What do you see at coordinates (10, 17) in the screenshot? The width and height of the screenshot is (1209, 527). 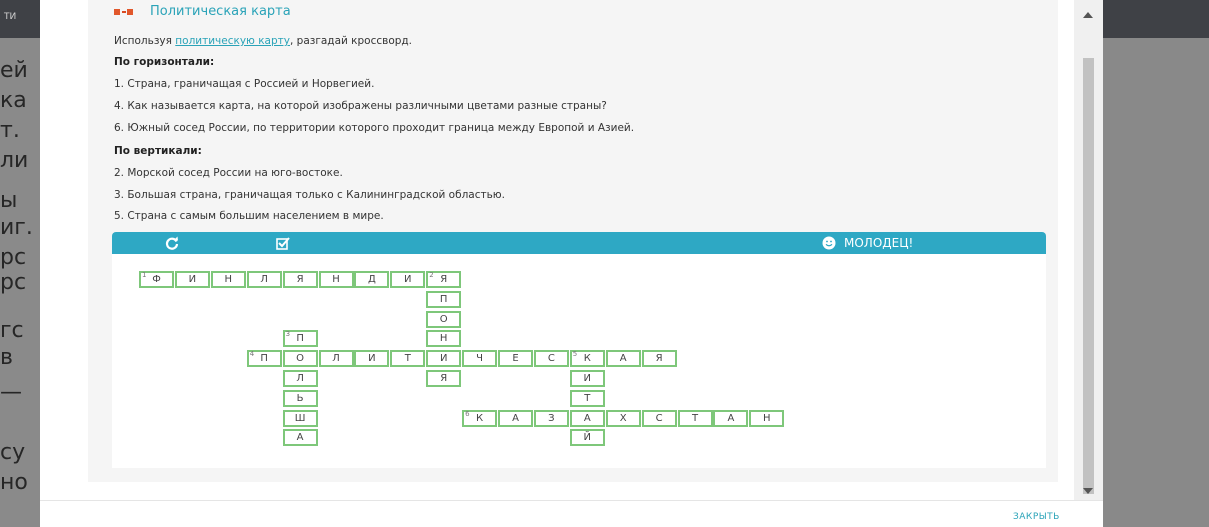 I see `background-crumb: ТИ` at bounding box center [10, 17].